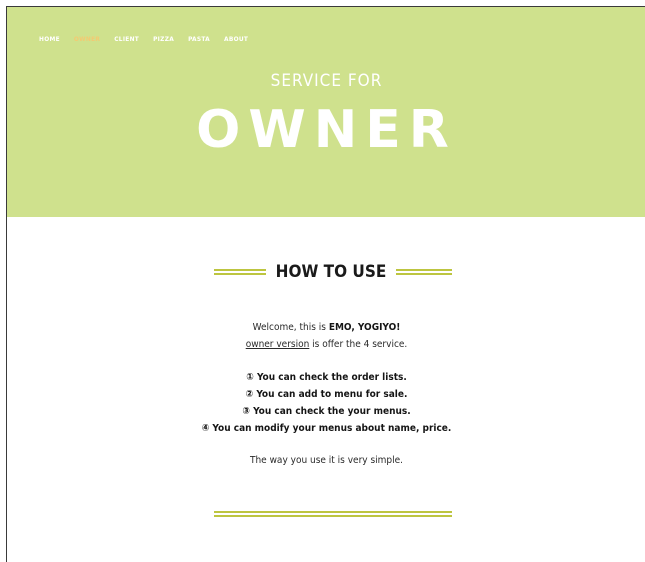 This screenshot has height=562, width=645. Describe the element at coordinates (326, 411) in the screenshot. I see `service-item: ③ You can check the your menus.` at that location.